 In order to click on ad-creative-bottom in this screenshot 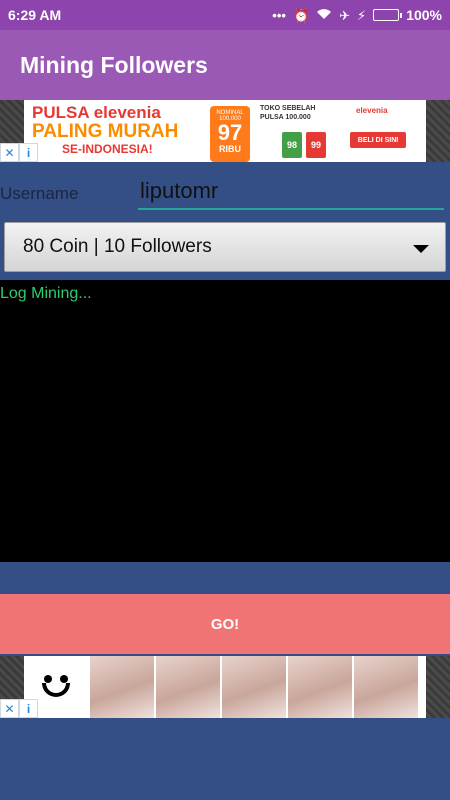, I will do `click(225, 687)`.